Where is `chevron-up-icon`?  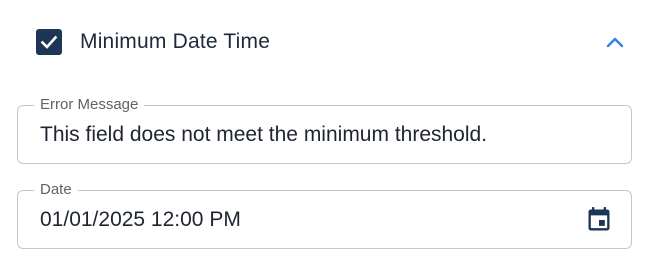 chevron-up-icon is located at coordinates (615, 42).